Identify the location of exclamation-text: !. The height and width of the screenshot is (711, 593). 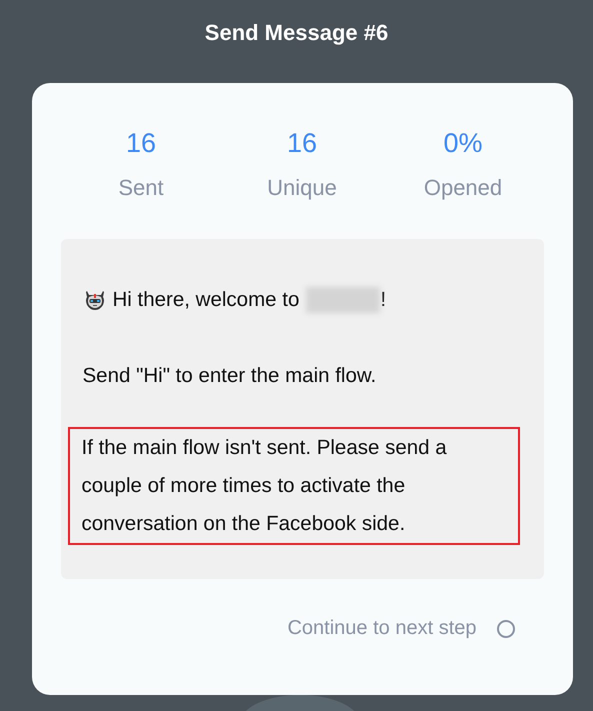
(383, 300).